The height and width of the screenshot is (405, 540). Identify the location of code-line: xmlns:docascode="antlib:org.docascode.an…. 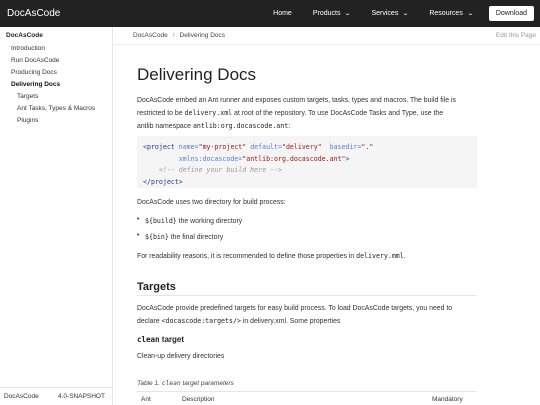
(307, 160).